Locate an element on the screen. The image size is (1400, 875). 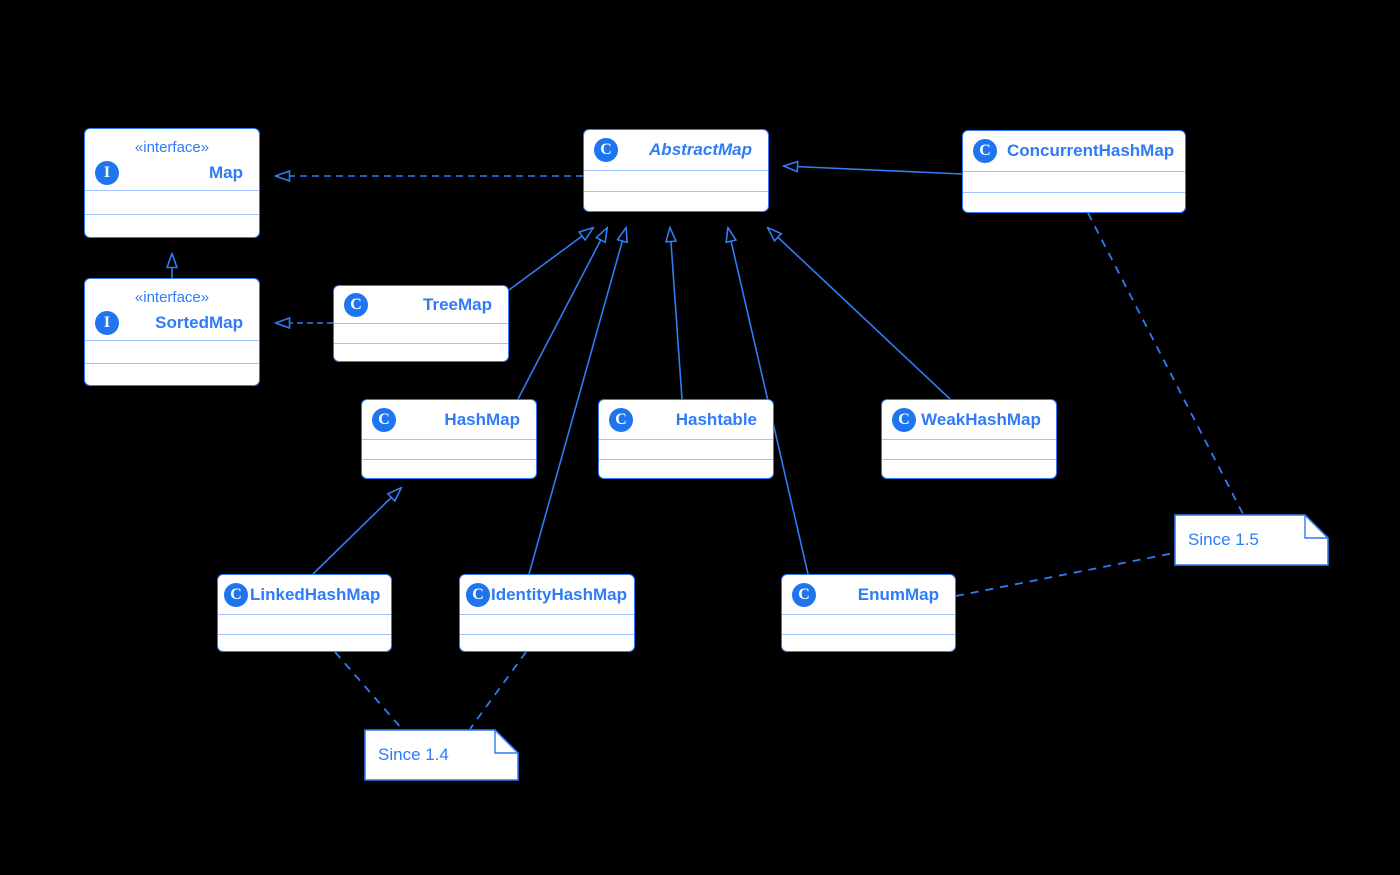
class-box-concurrenthashmap: C ConcurrentHashMap is located at coordinates (1074, 171).